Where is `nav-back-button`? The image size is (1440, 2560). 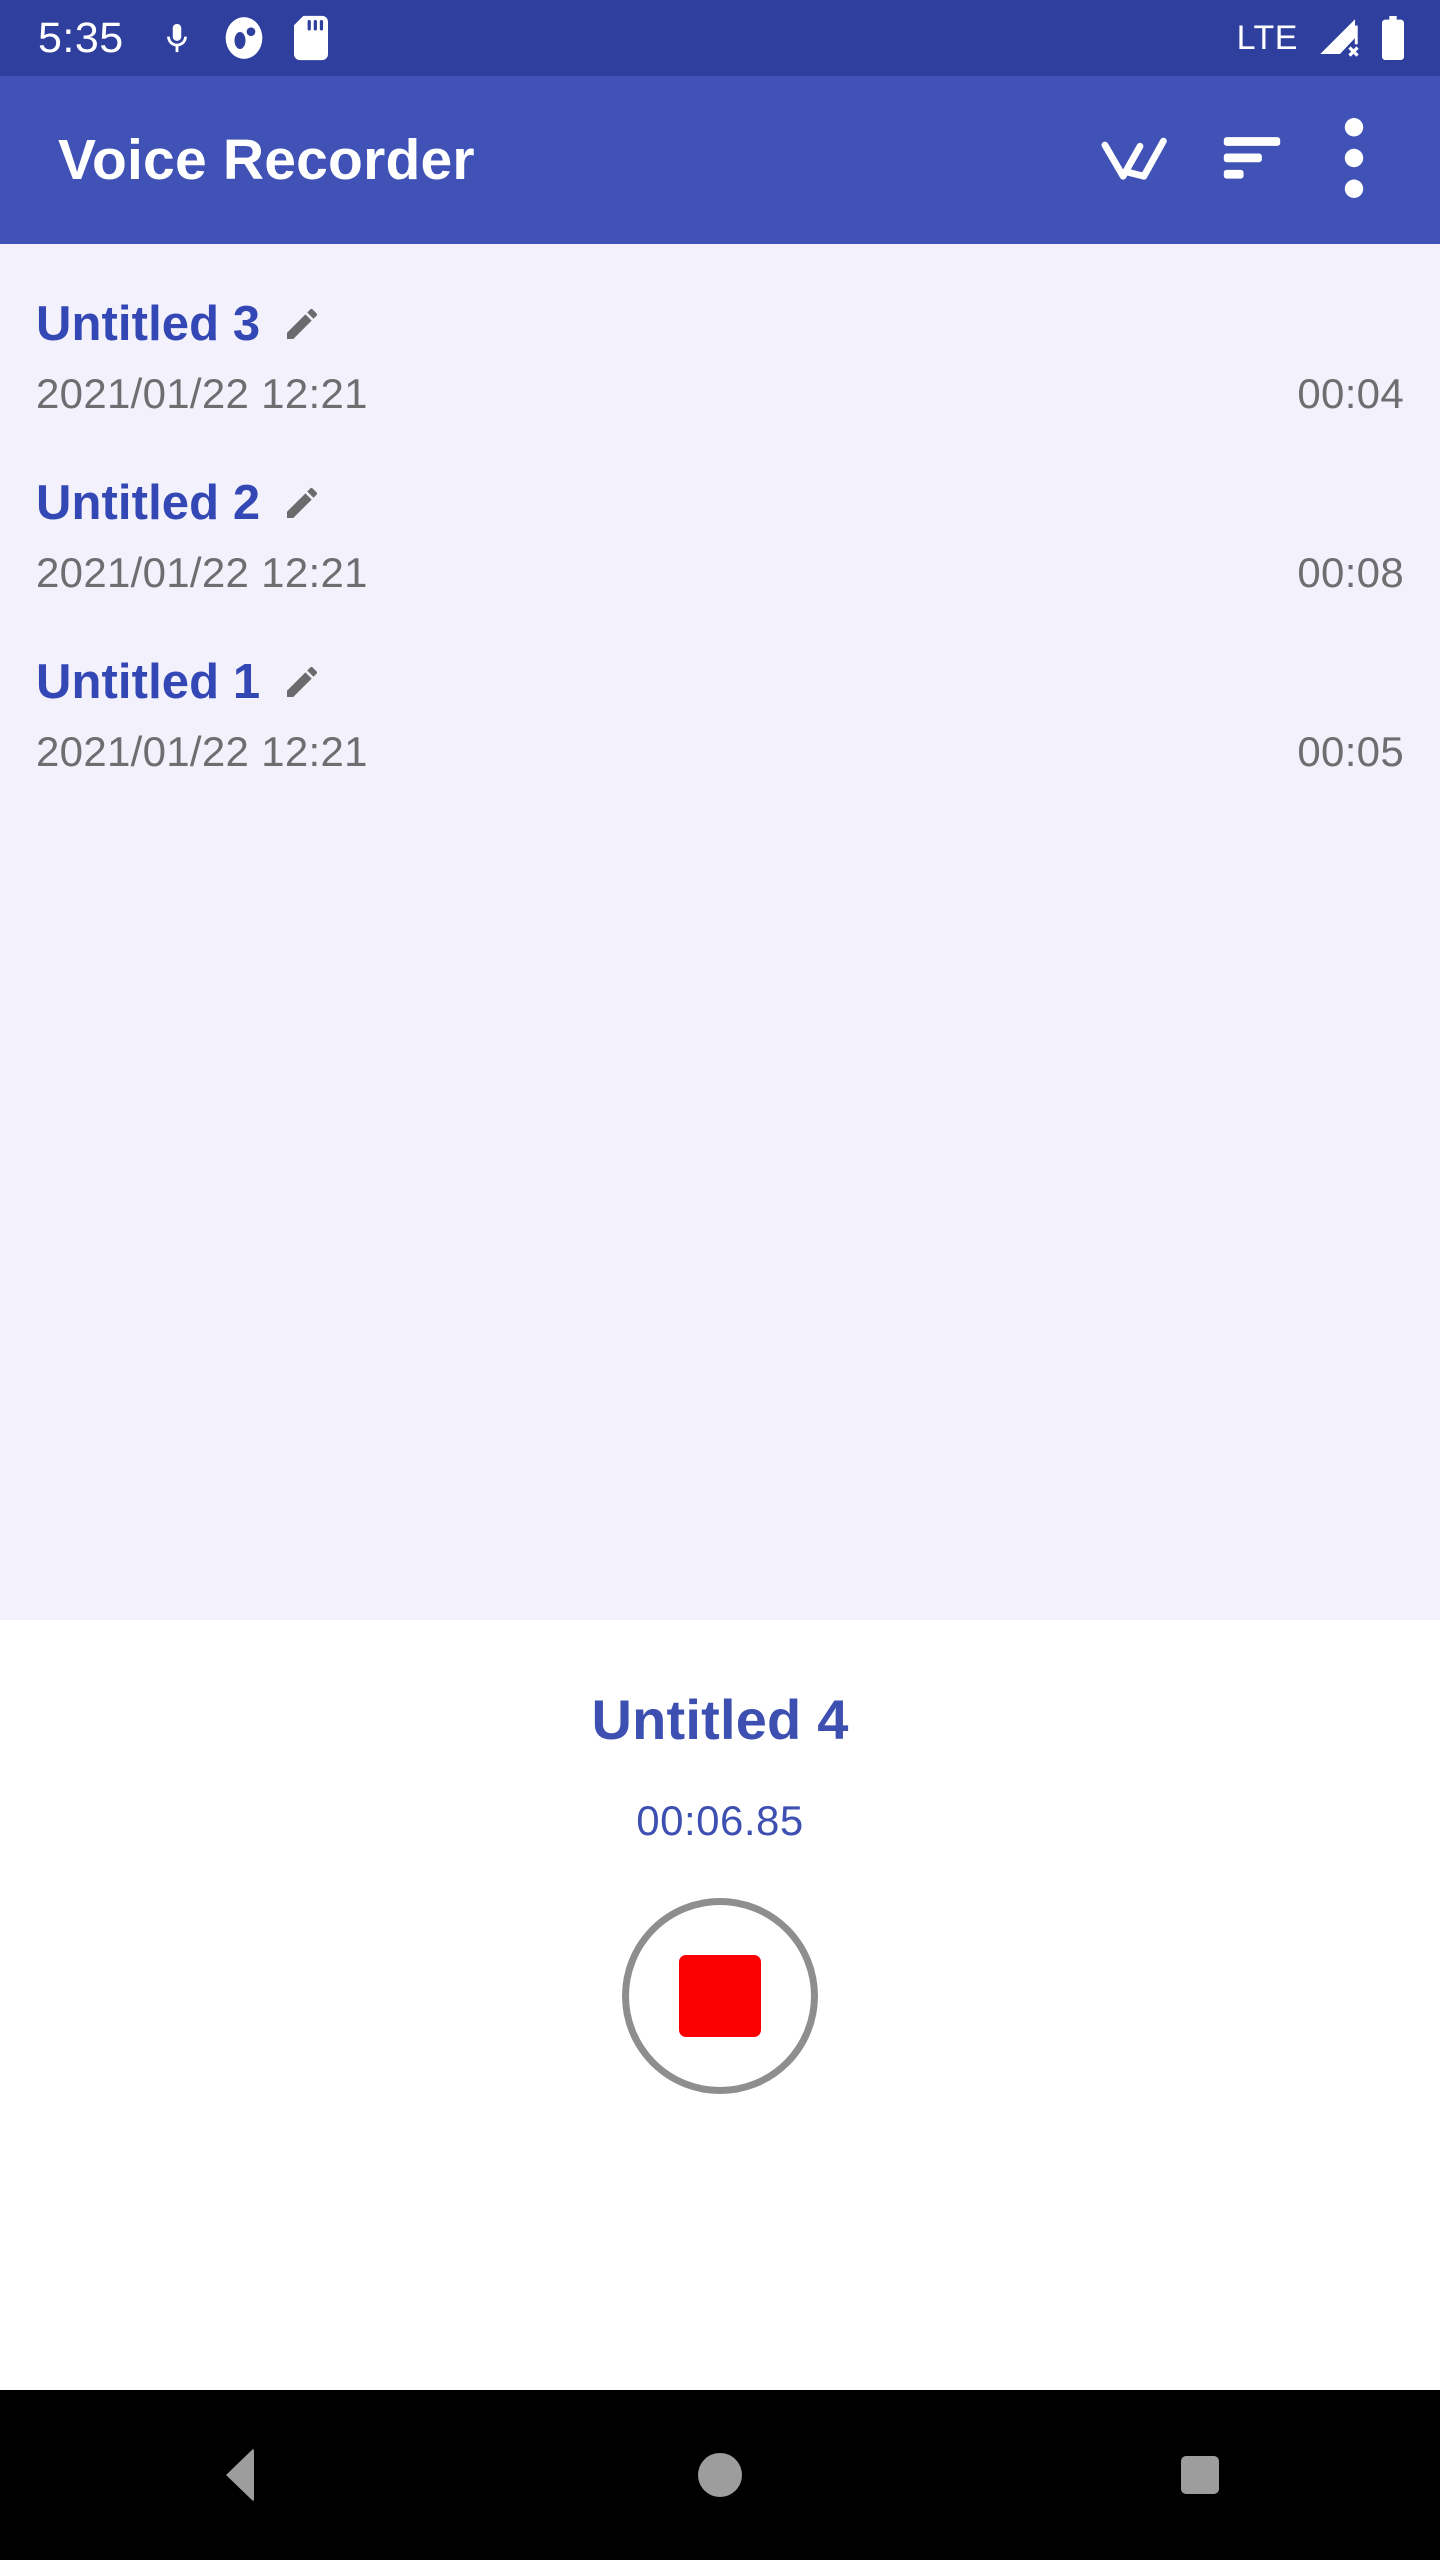
nav-back-button is located at coordinates (240, 2475).